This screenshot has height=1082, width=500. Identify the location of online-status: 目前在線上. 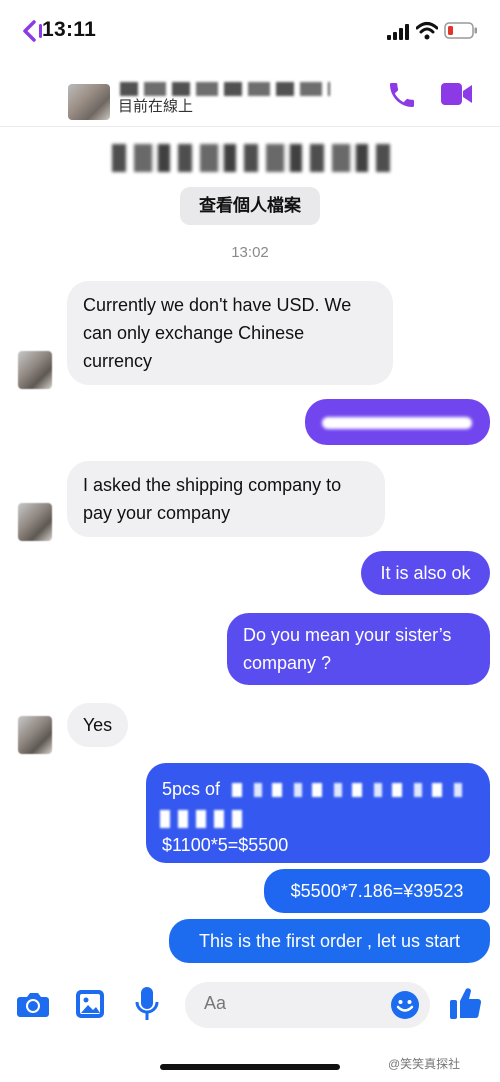
(156, 106).